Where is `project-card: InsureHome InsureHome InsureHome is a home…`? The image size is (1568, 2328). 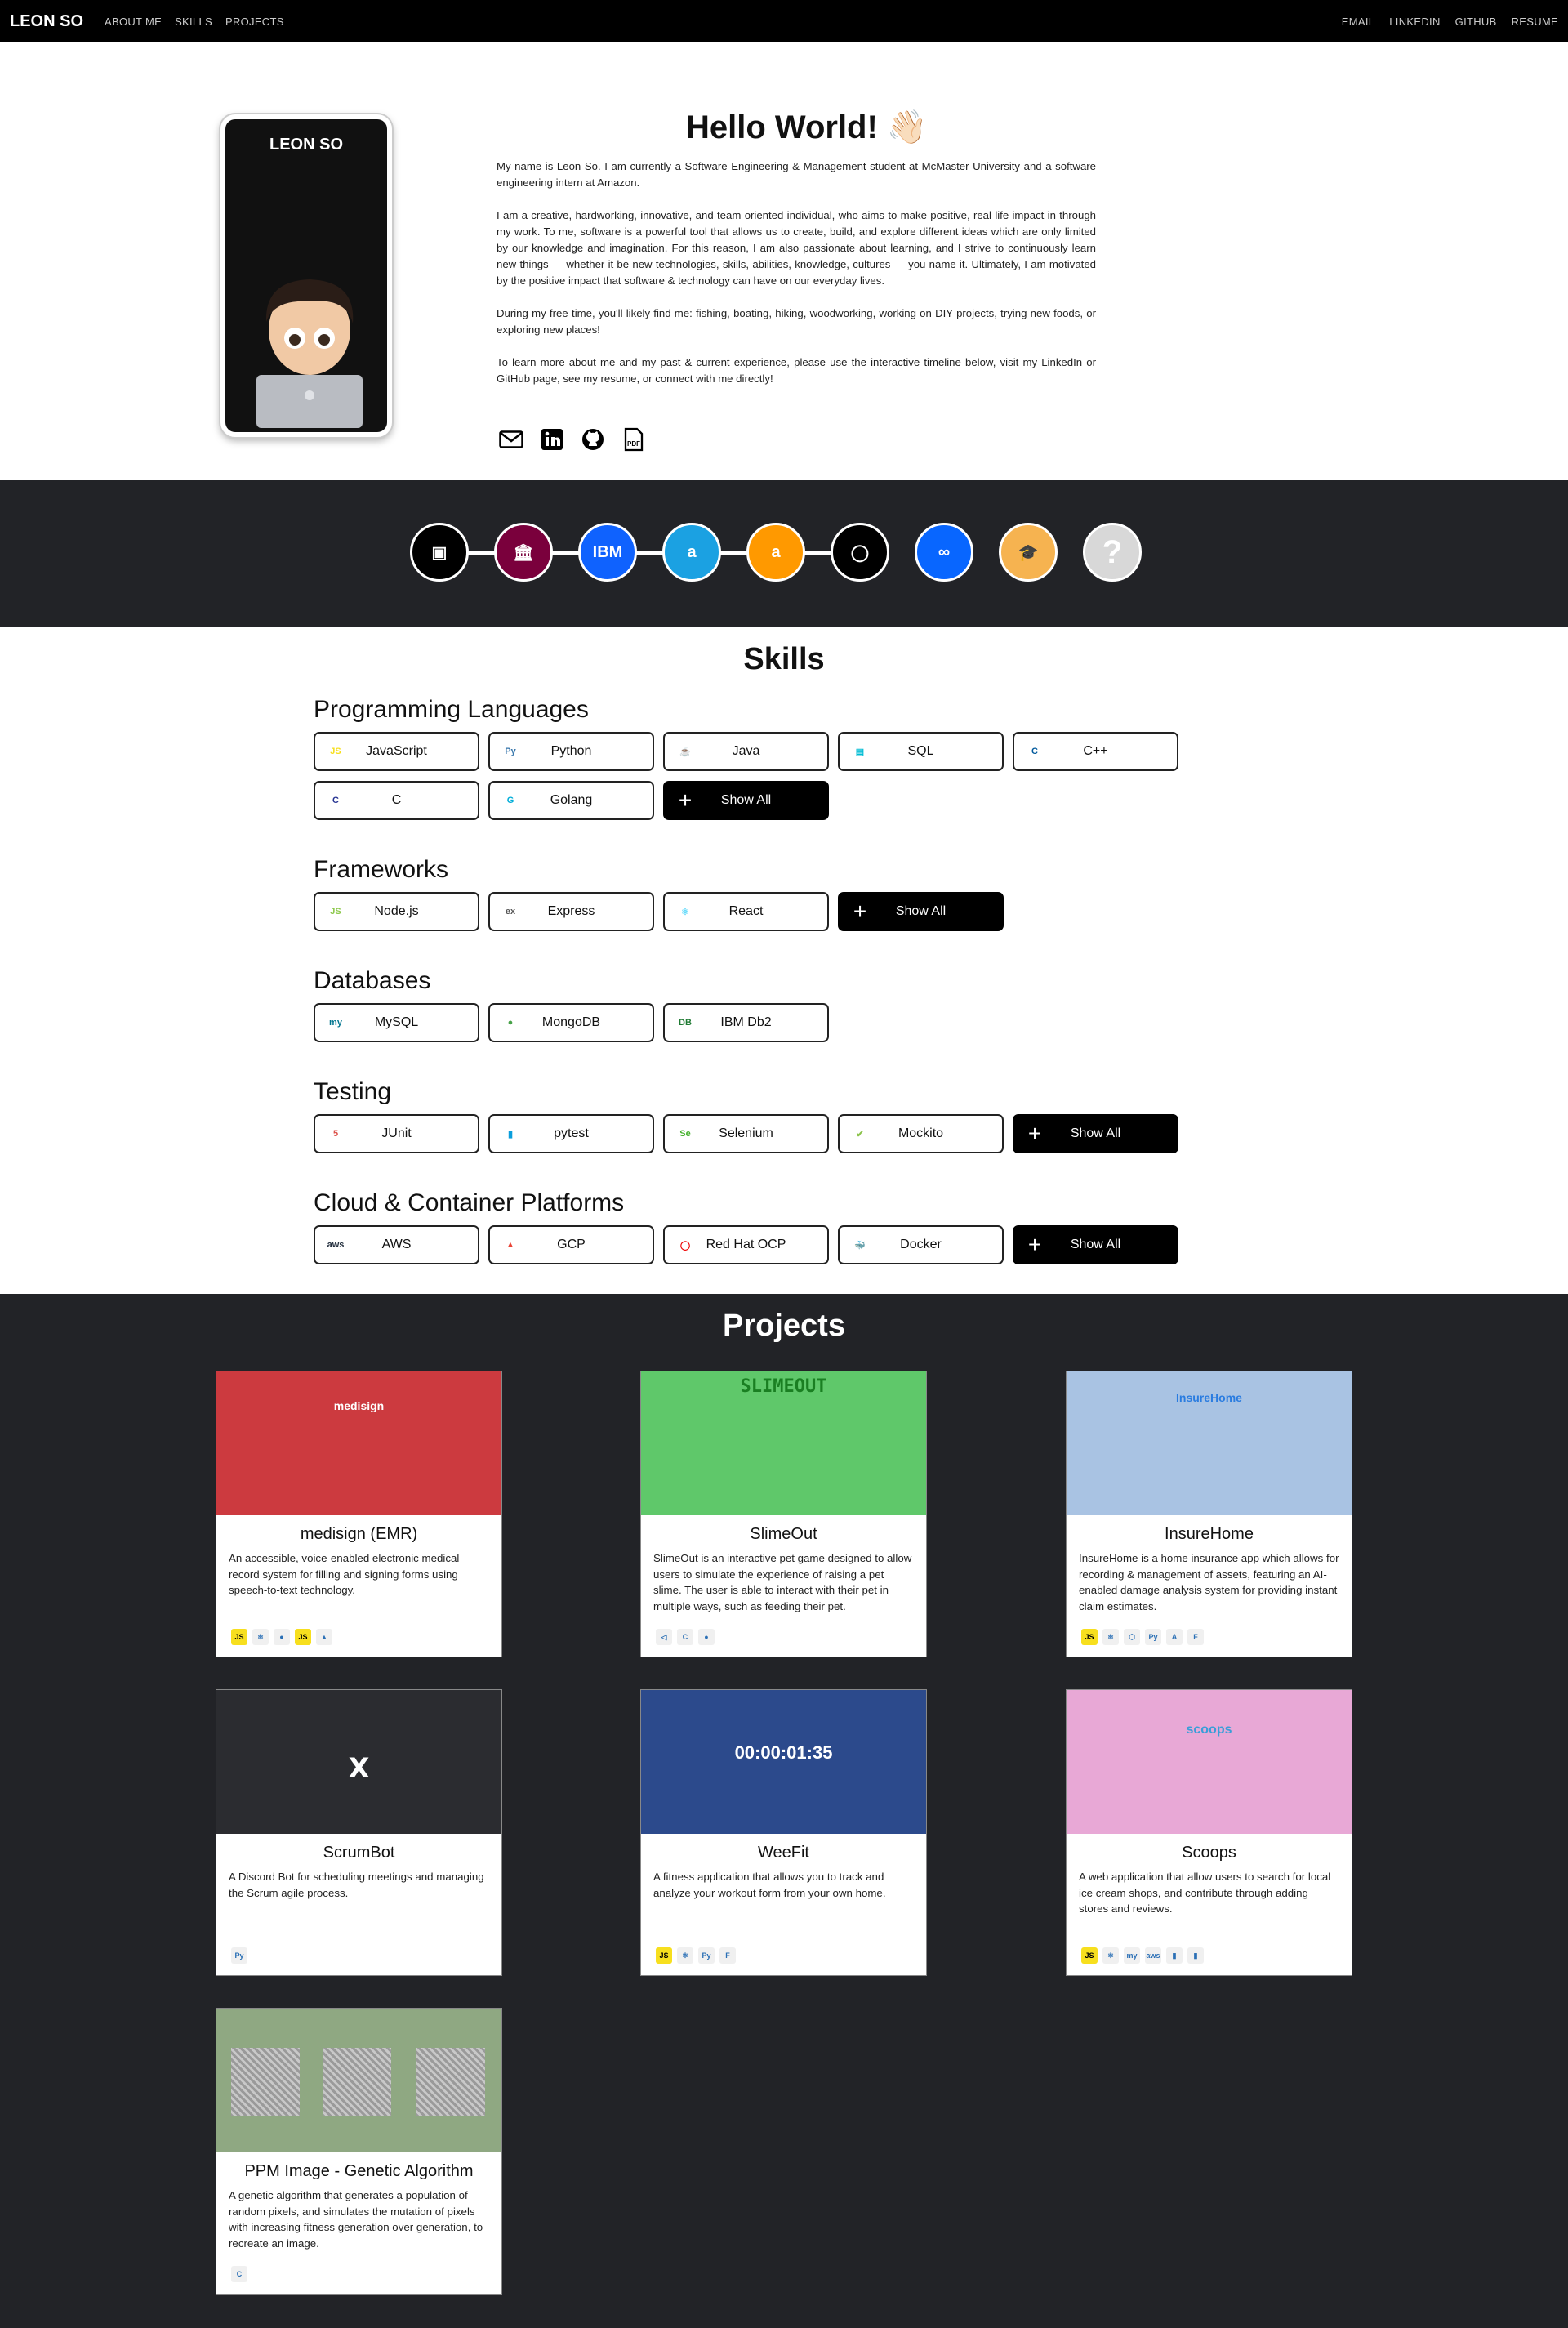
project-card: InsureHome InsureHome InsureHome is a home… is located at coordinates (1209, 1514).